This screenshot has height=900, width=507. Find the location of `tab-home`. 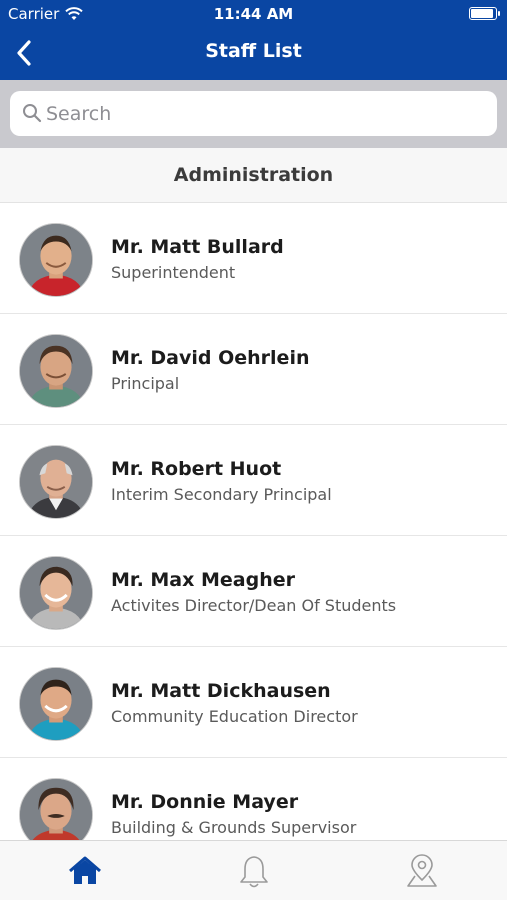

tab-home is located at coordinates (85, 871).